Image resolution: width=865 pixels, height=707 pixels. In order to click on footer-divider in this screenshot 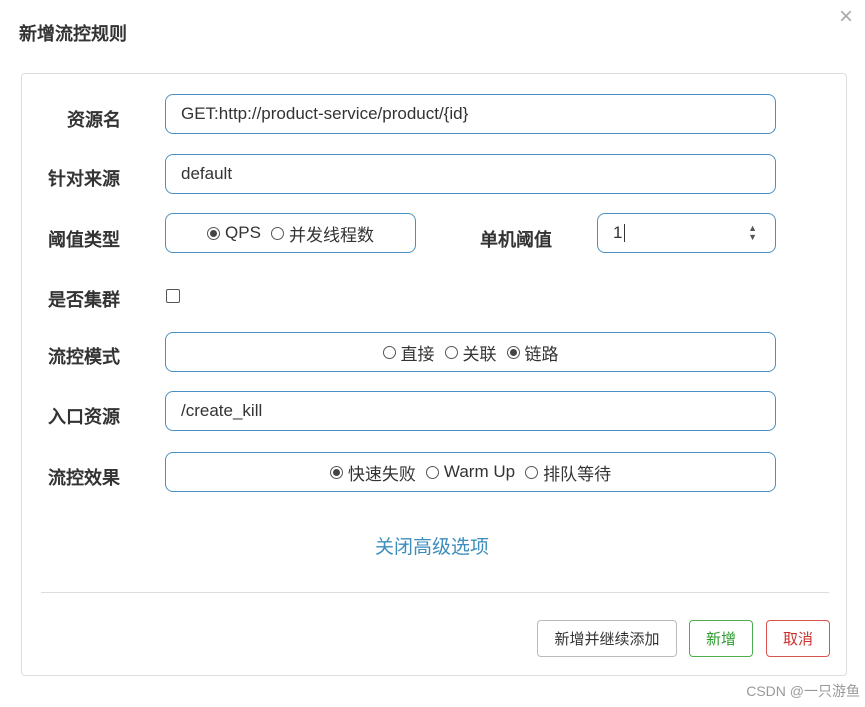, I will do `click(435, 592)`.